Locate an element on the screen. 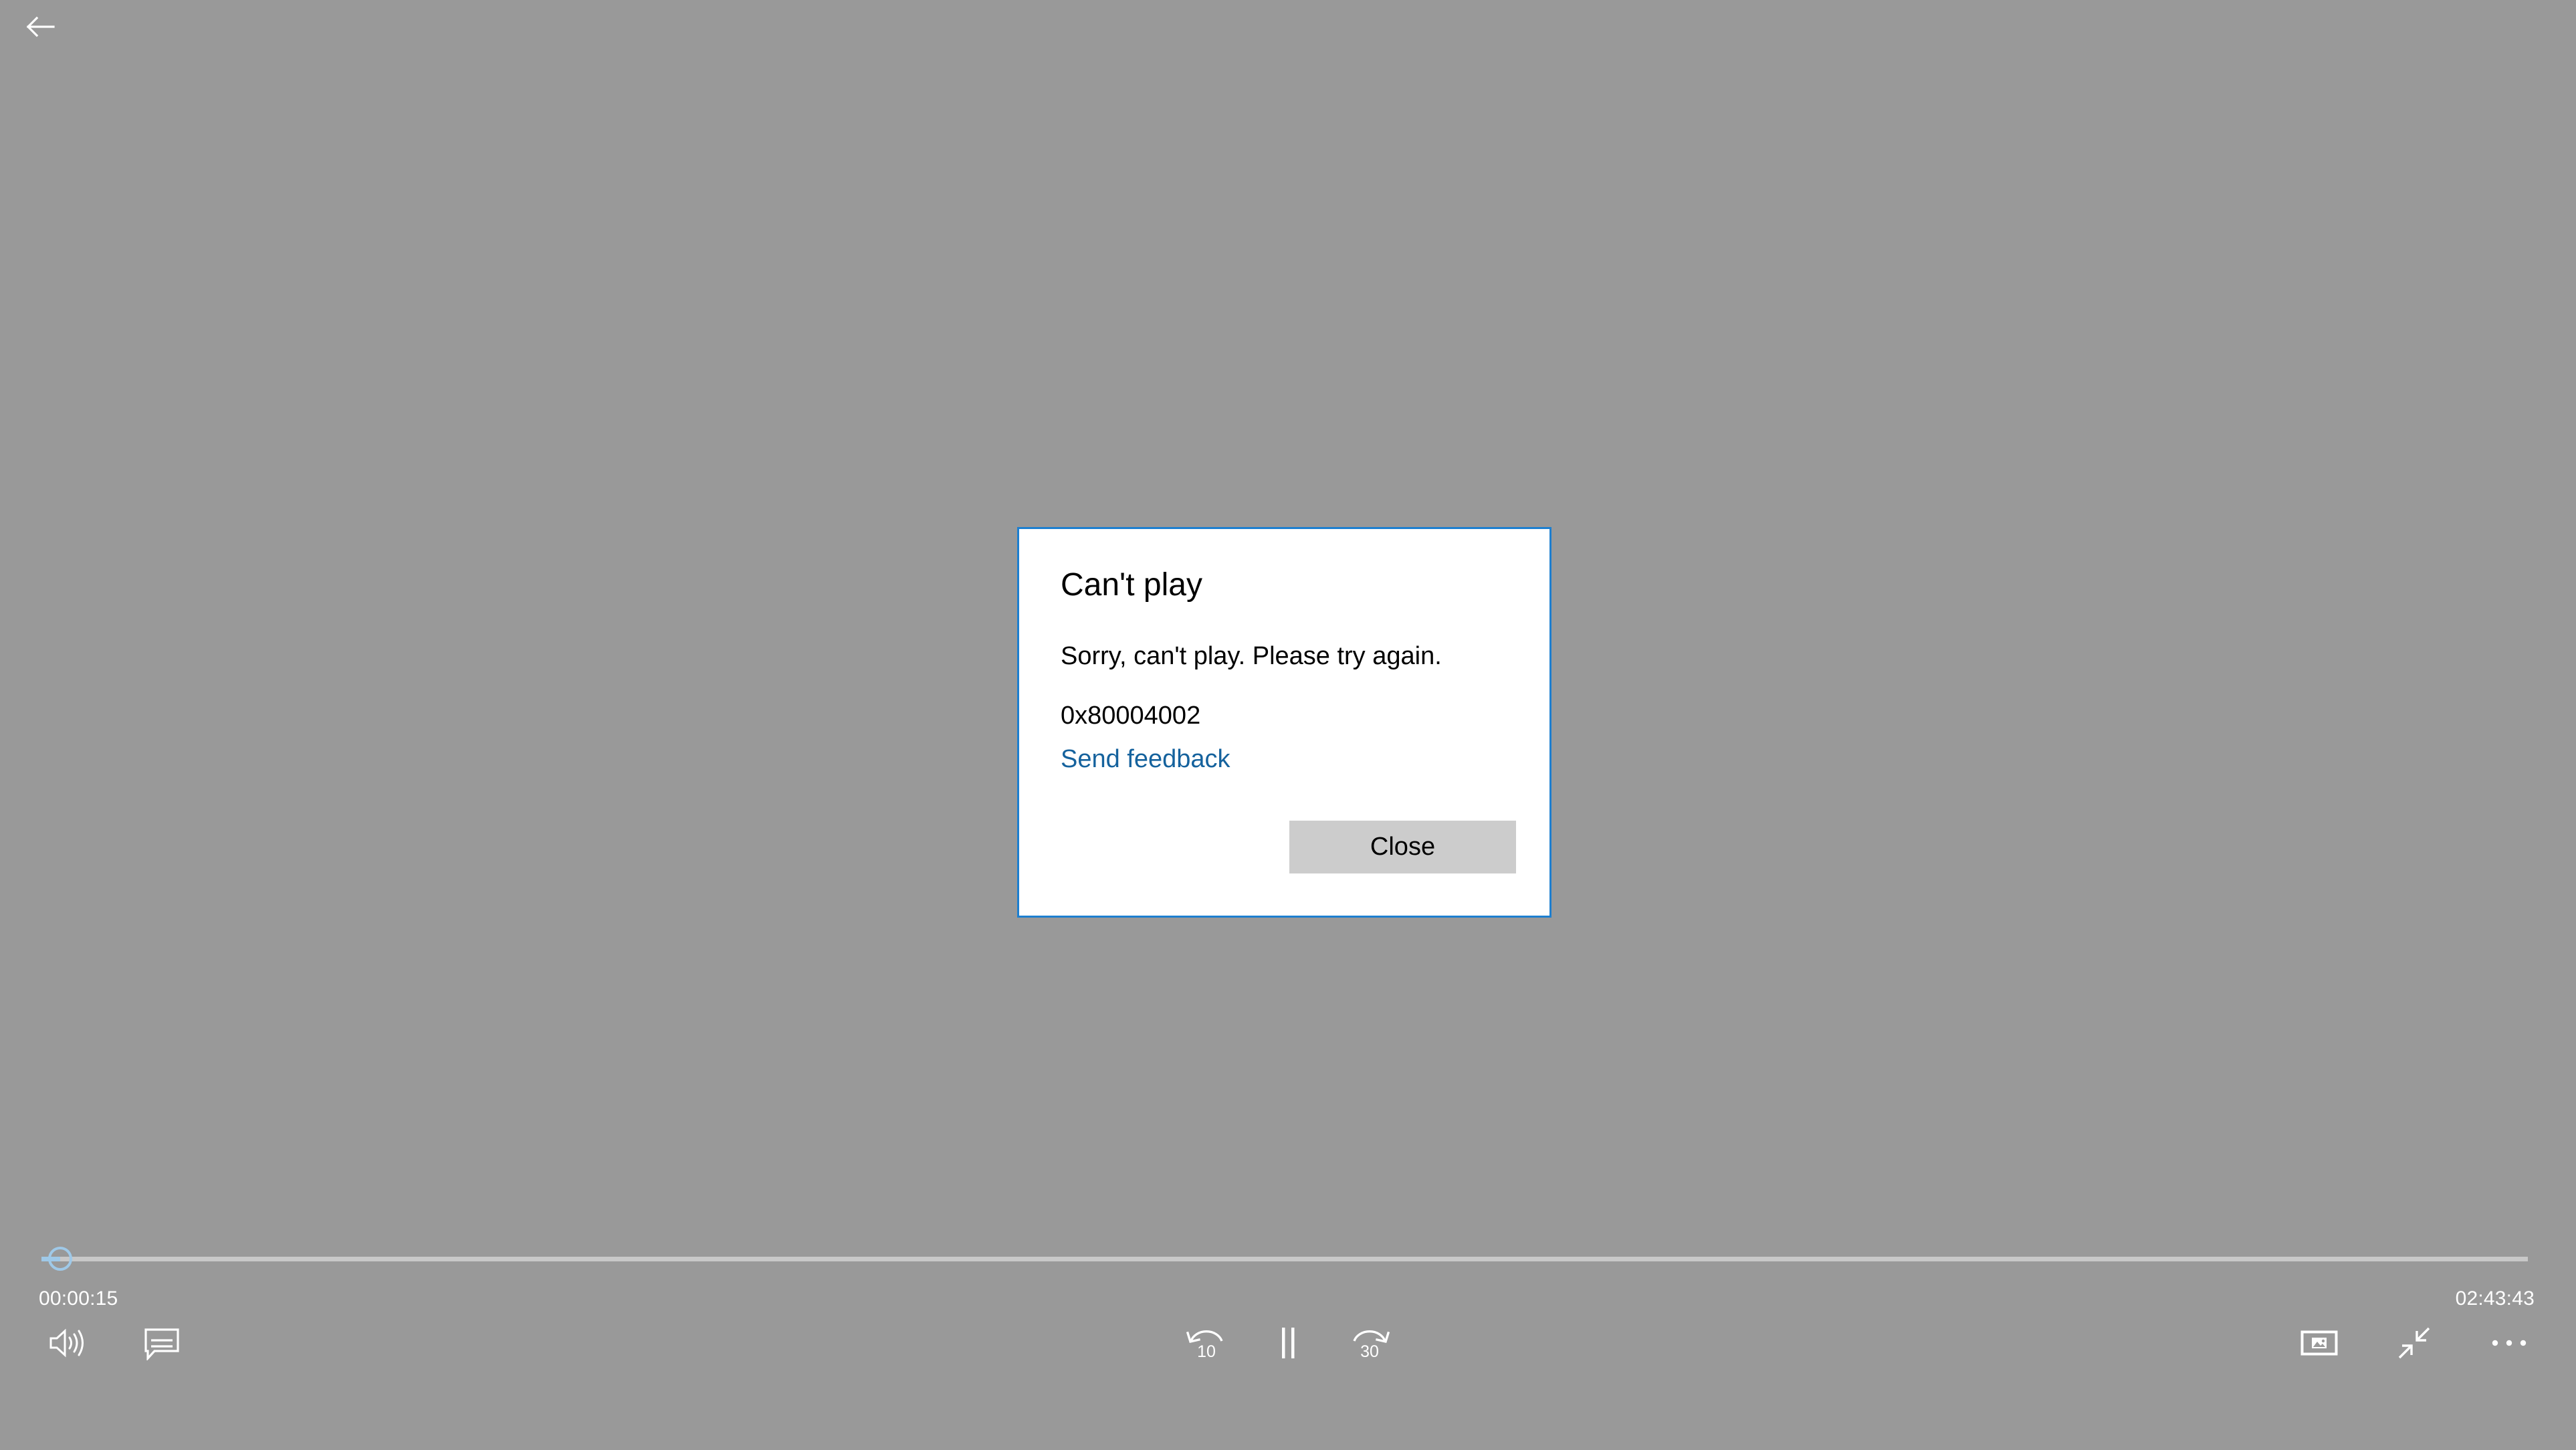 The image size is (2576, 1450). dialog-title: Can't play is located at coordinates (1131, 585).